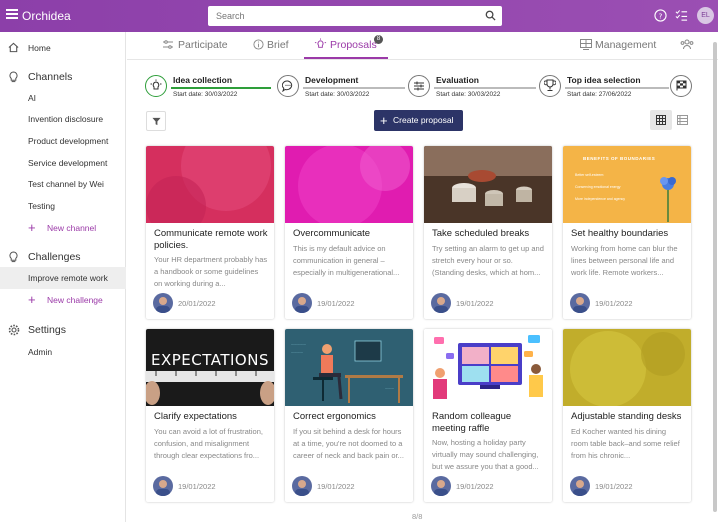 The width and height of the screenshot is (718, 522). I want to click on boundaries-item: Conserving emotional energy, so click(598, 187).